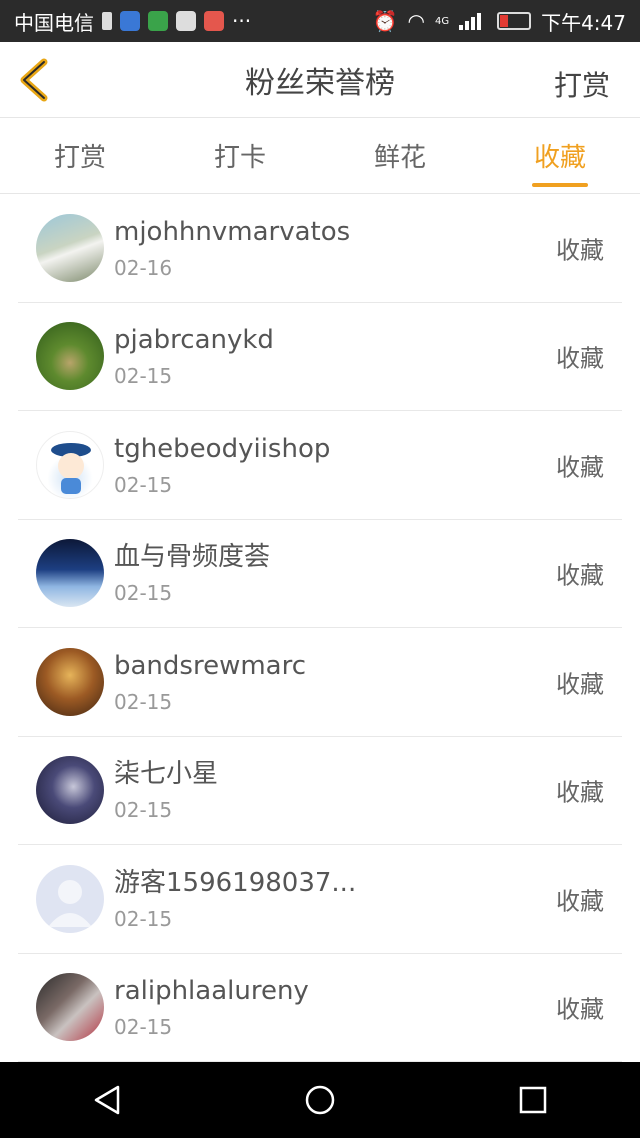 This screenshot has height=1138, width=640. What do you see at coordinates (320, 465) in the screenshot?
I see `list-item: tghebeodyiishop 02-15 收藏` at bounding box center [320, 465].